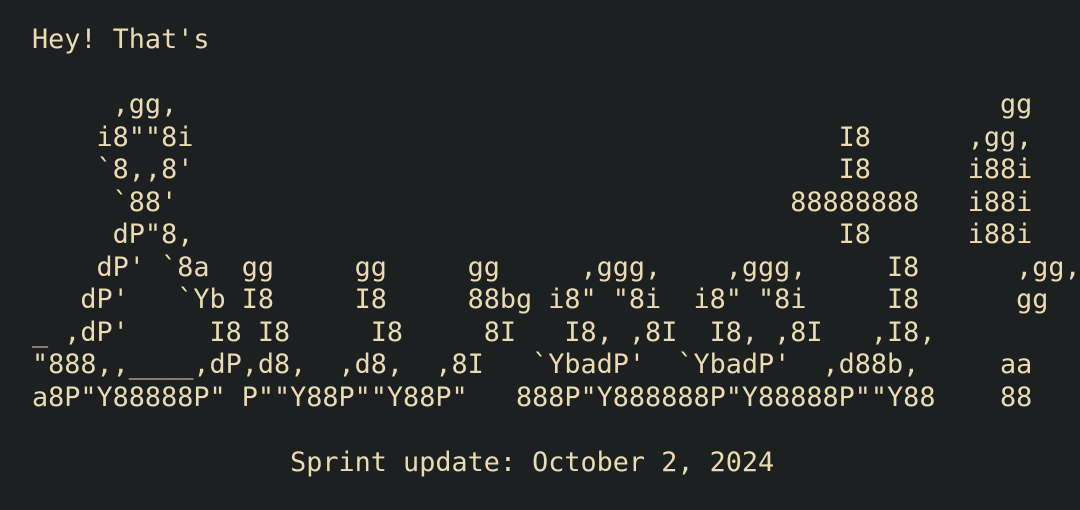  Describe the element at coordinates (484, 332) in the screenshot. I see `ascii-art-line: _ ,dP' I8 I8 I8 8I I8, ,8I I8, ,8I ,I8,` at that location.